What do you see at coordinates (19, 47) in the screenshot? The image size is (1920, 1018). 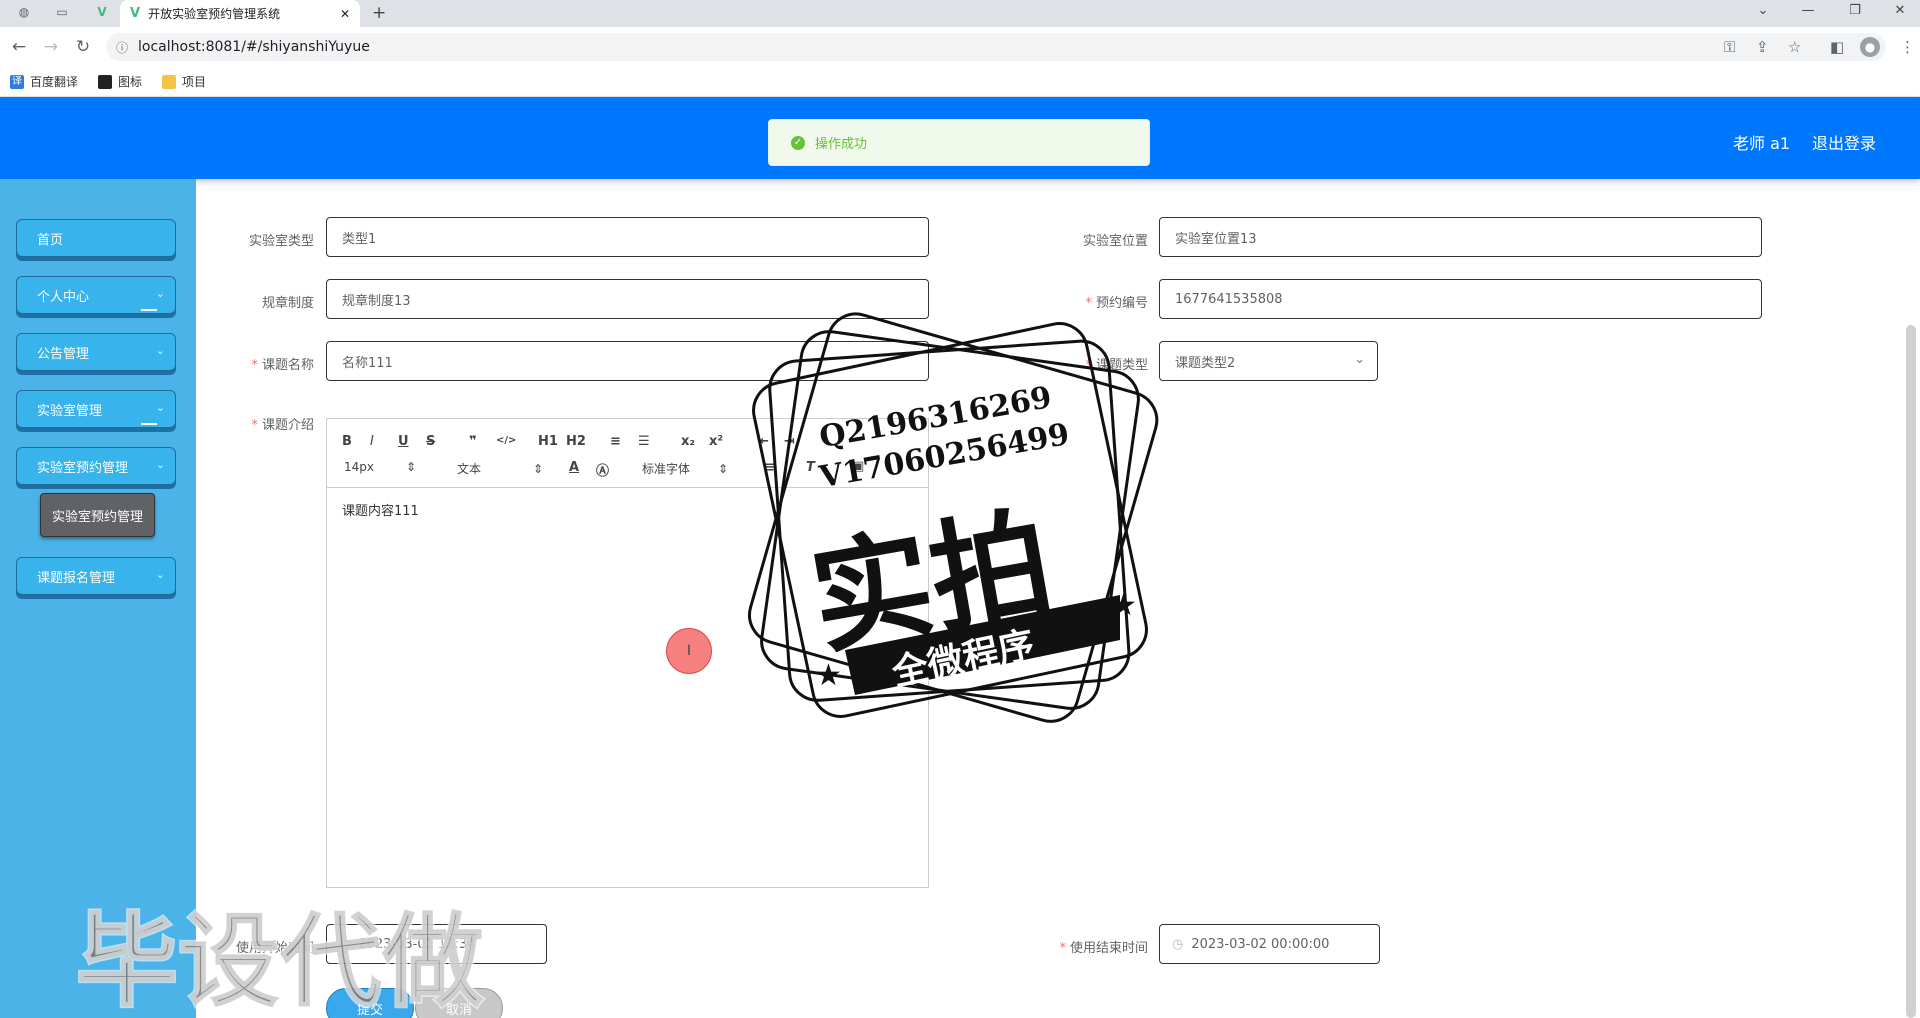 I see `back-icon: ←` at bounding box center [19, 47].